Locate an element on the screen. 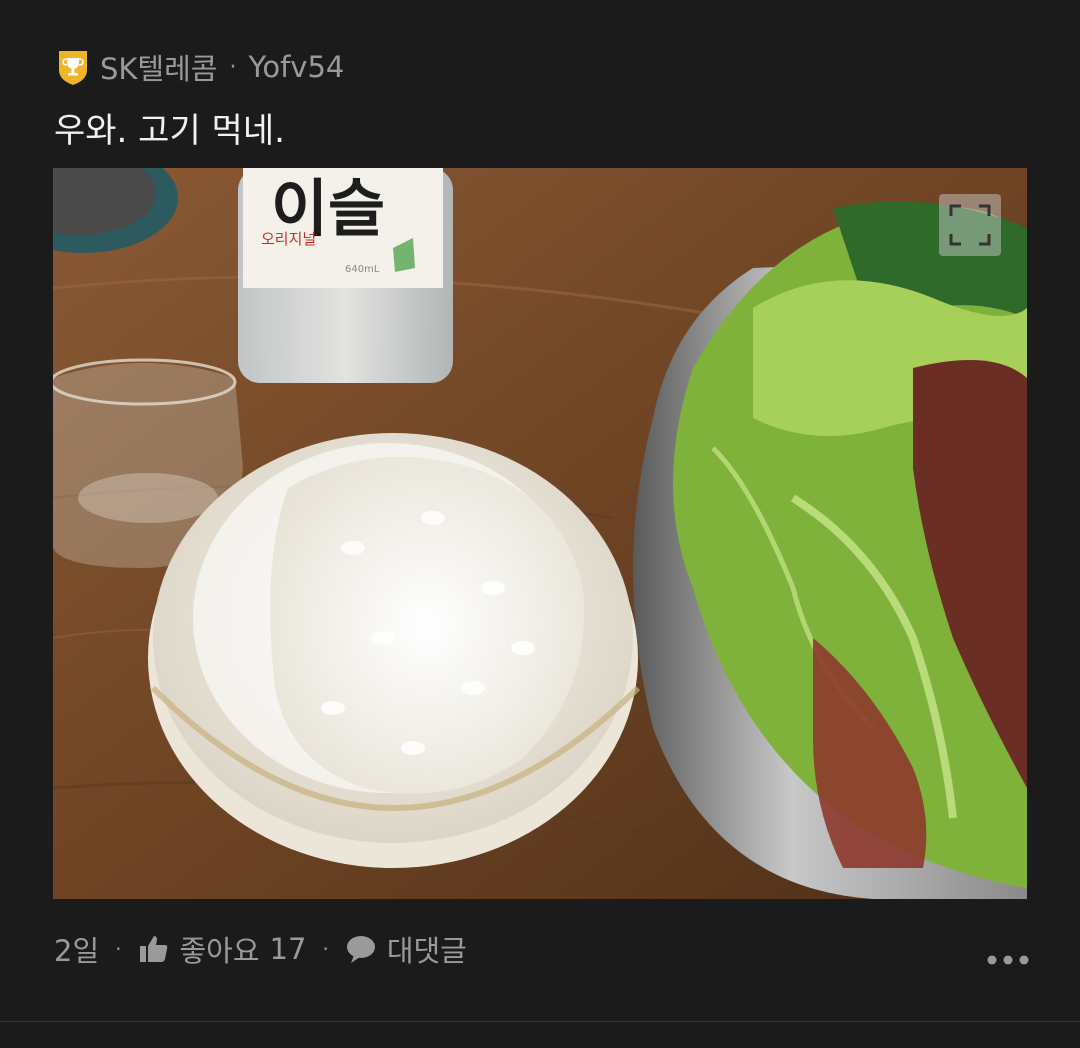 The image size is (1080, 1048). trophy-badge-icon is located at coordinates (73, 67).